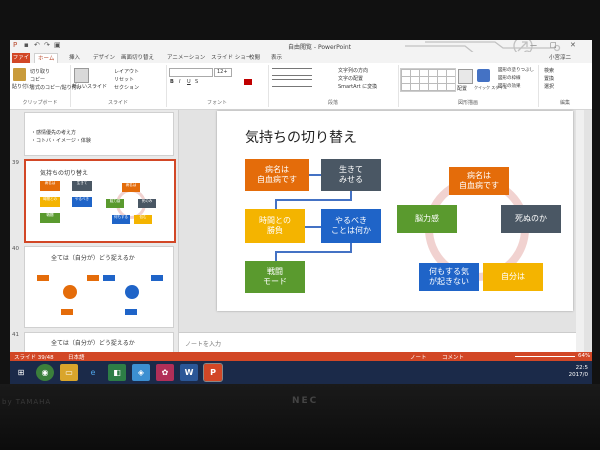 The image size is (600, 450). What do you see at coordinates (117, 372) in the screenshot?
I see `store-icon: ◧` at bounding box center [117, 372].